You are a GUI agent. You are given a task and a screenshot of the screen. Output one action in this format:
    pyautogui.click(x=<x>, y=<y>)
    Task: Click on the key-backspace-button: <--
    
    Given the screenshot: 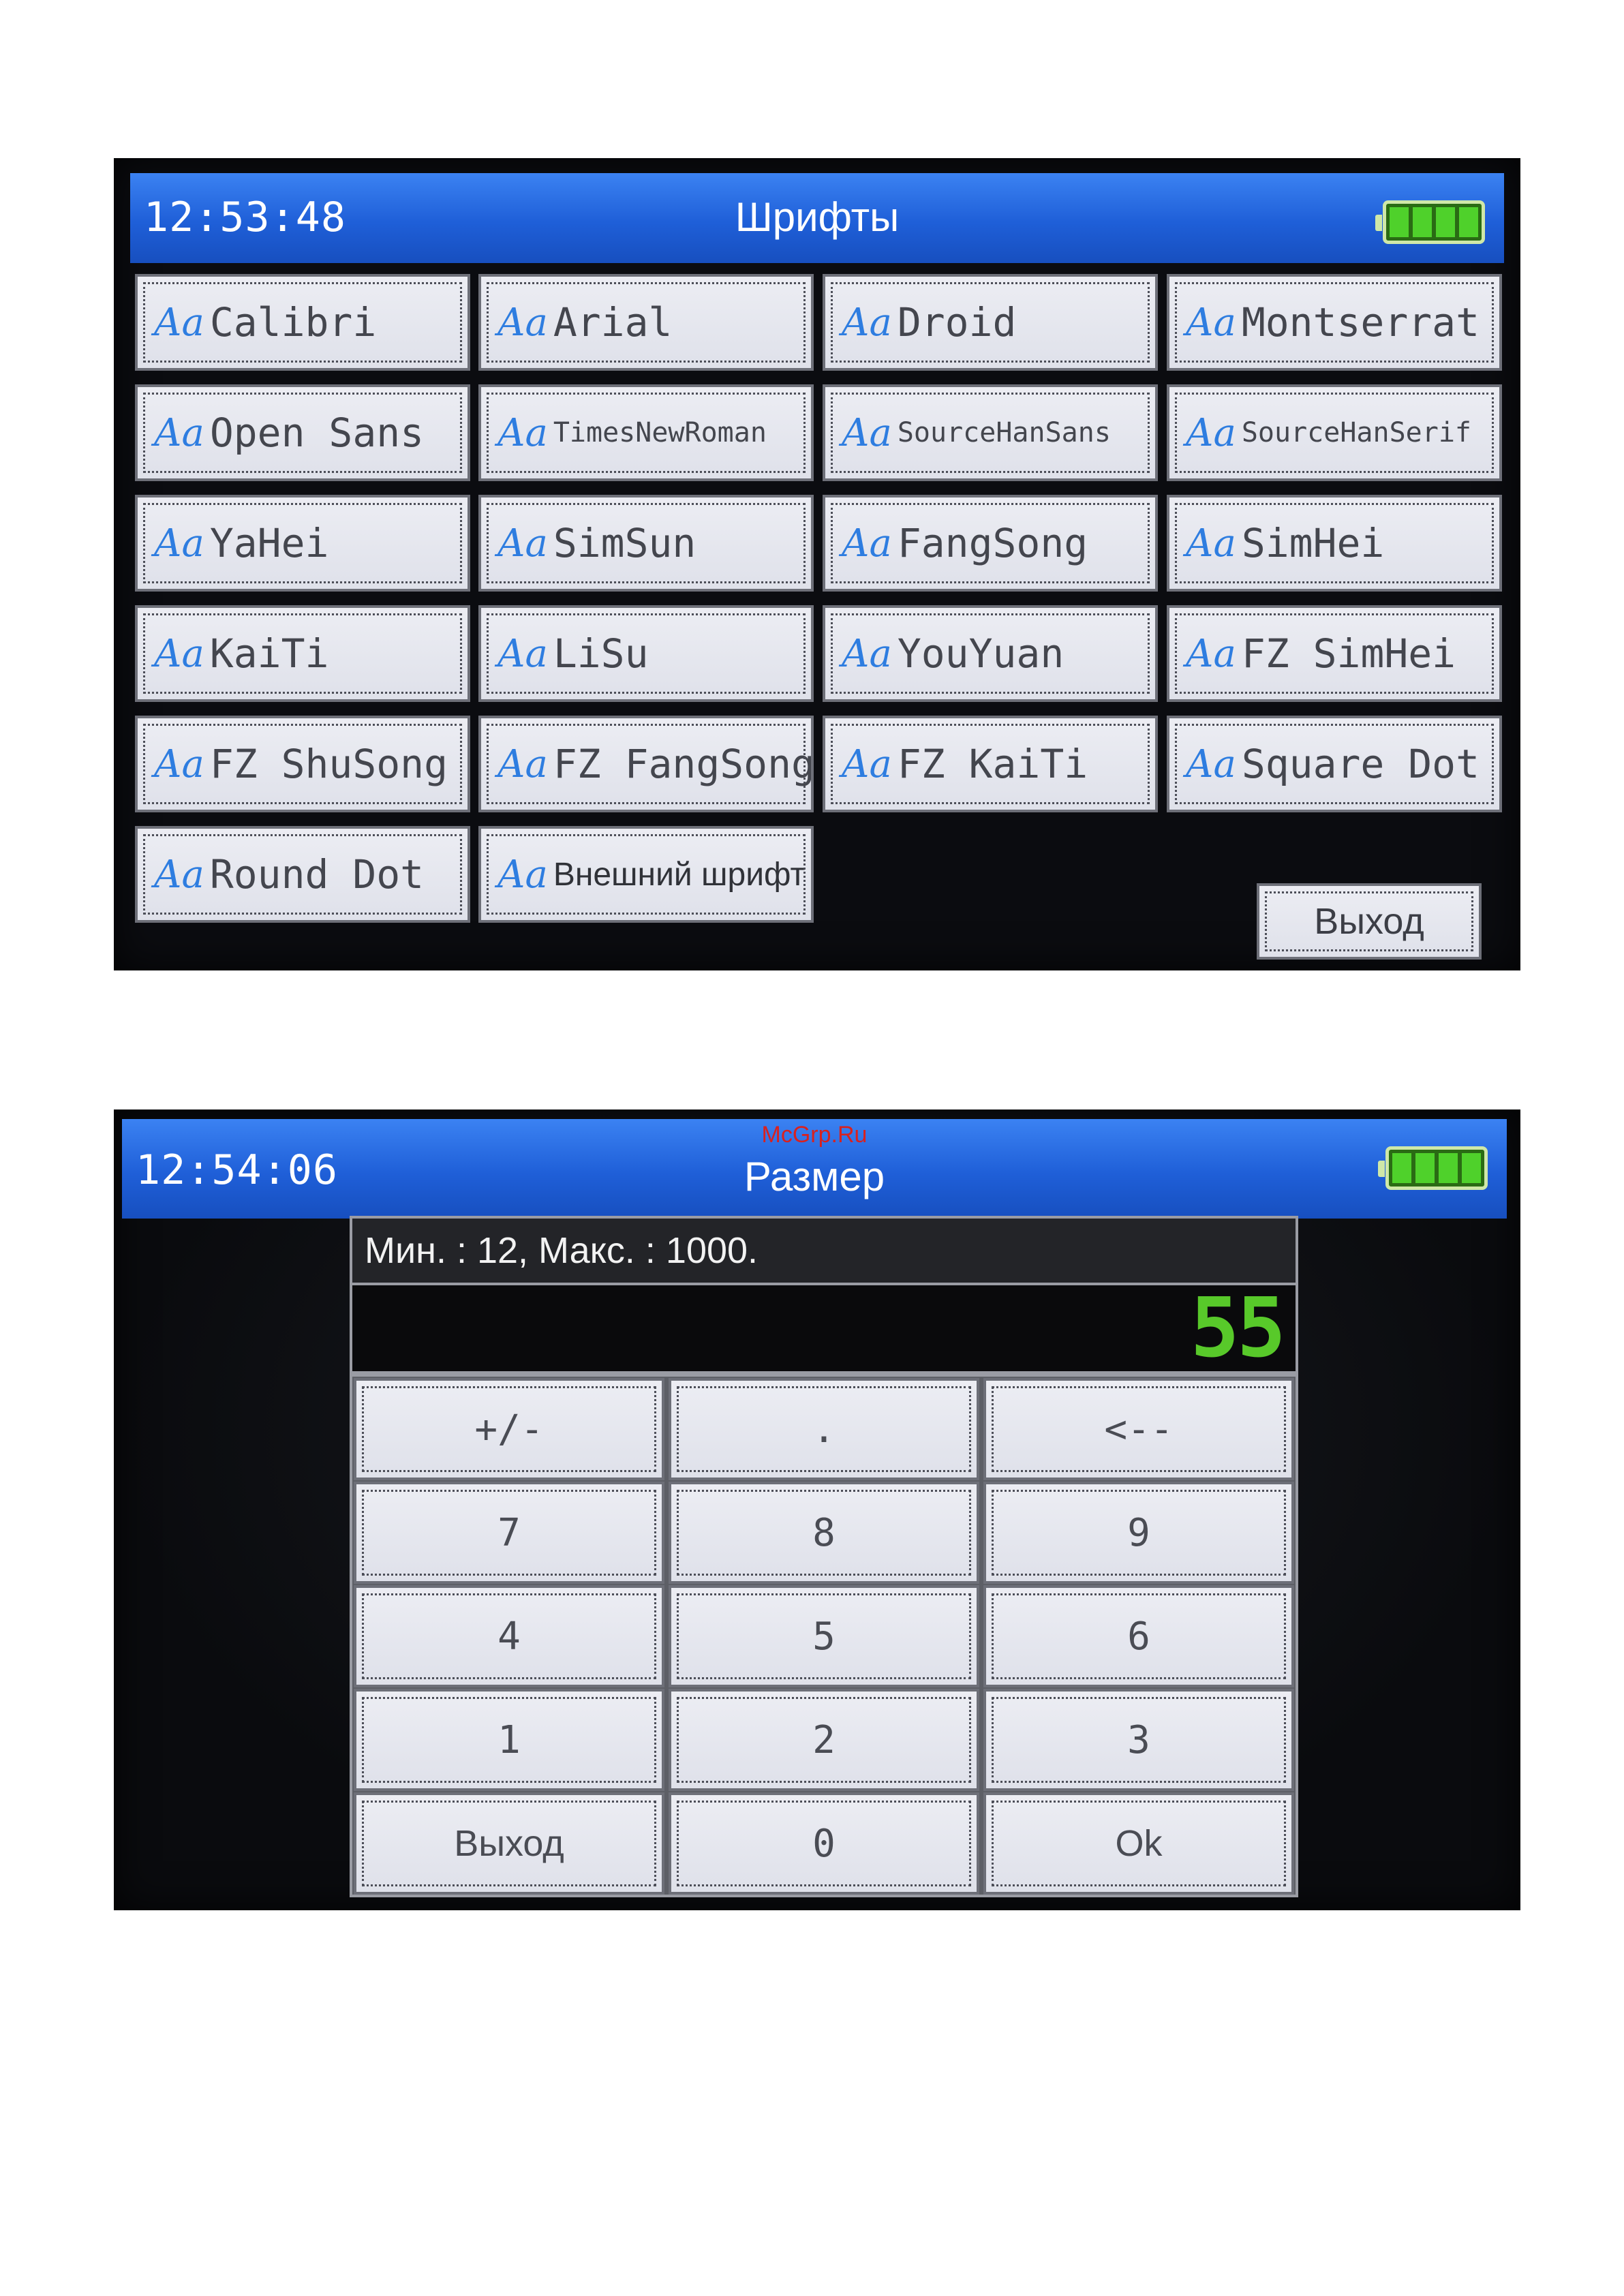 What is the action you would take?
    pyautogui.click(x=1138, y=1429)
    